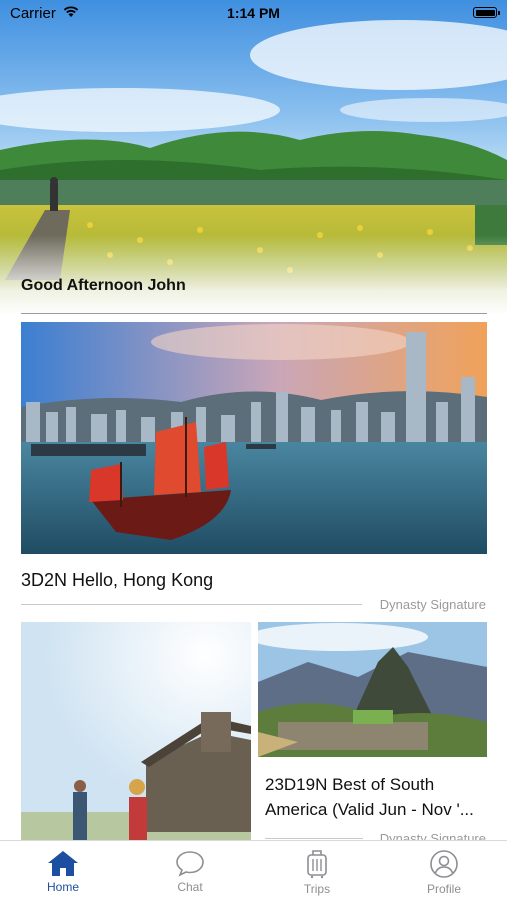 This screenshot has width=507, height=901. Describe the element at coordinates (63, 863) in the screenshot. I see `home-icon` at that location.